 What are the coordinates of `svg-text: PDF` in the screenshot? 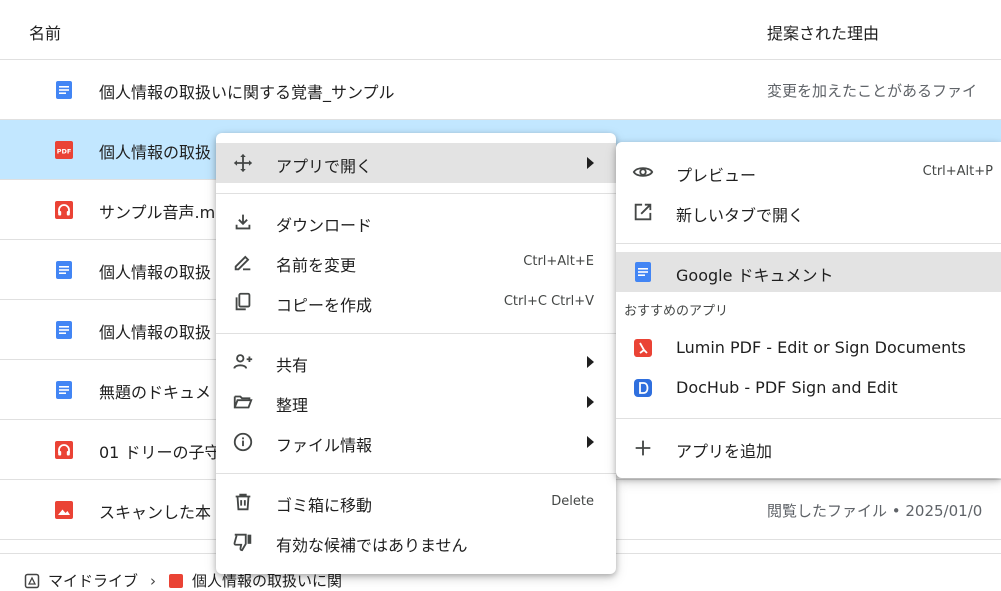 It's located at (64, 152).